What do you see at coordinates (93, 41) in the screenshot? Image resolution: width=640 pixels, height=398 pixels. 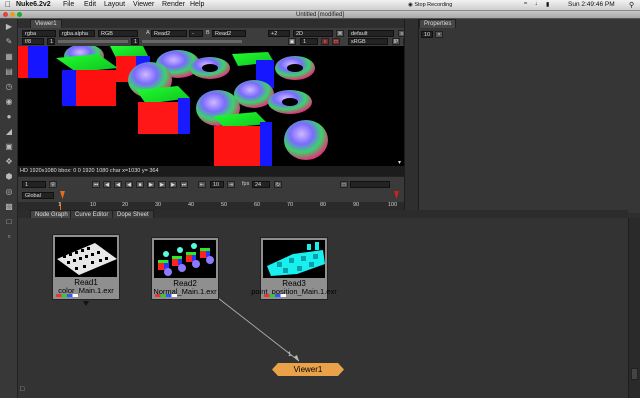 I see `gain-slider` at bounding box center [93, 41].